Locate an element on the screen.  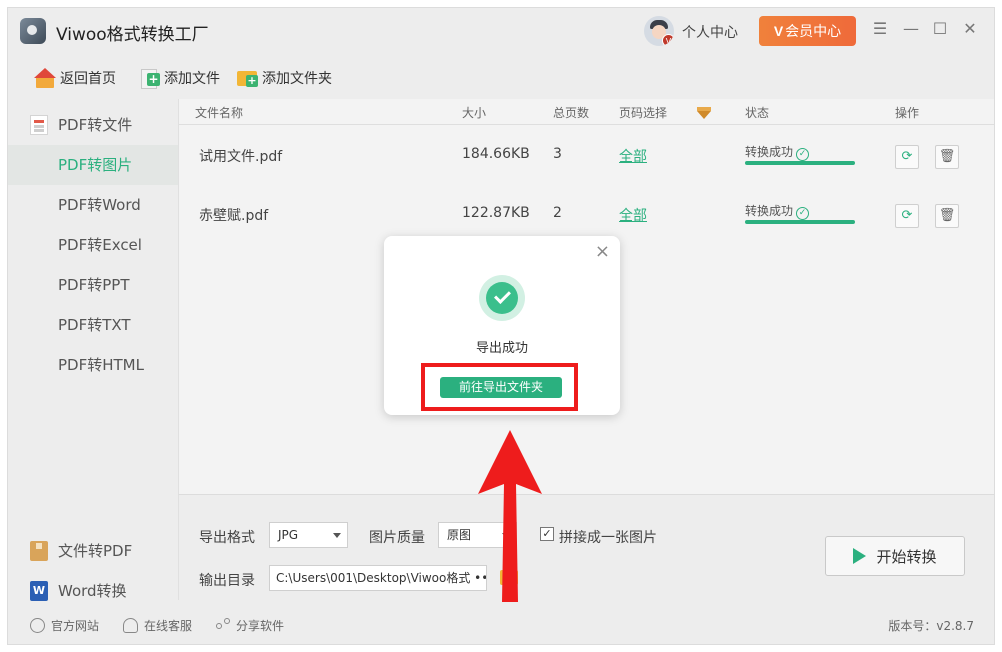
toolbar: 返回首页 添加文件 添加文件夹 is located at coordinates (501, 78).